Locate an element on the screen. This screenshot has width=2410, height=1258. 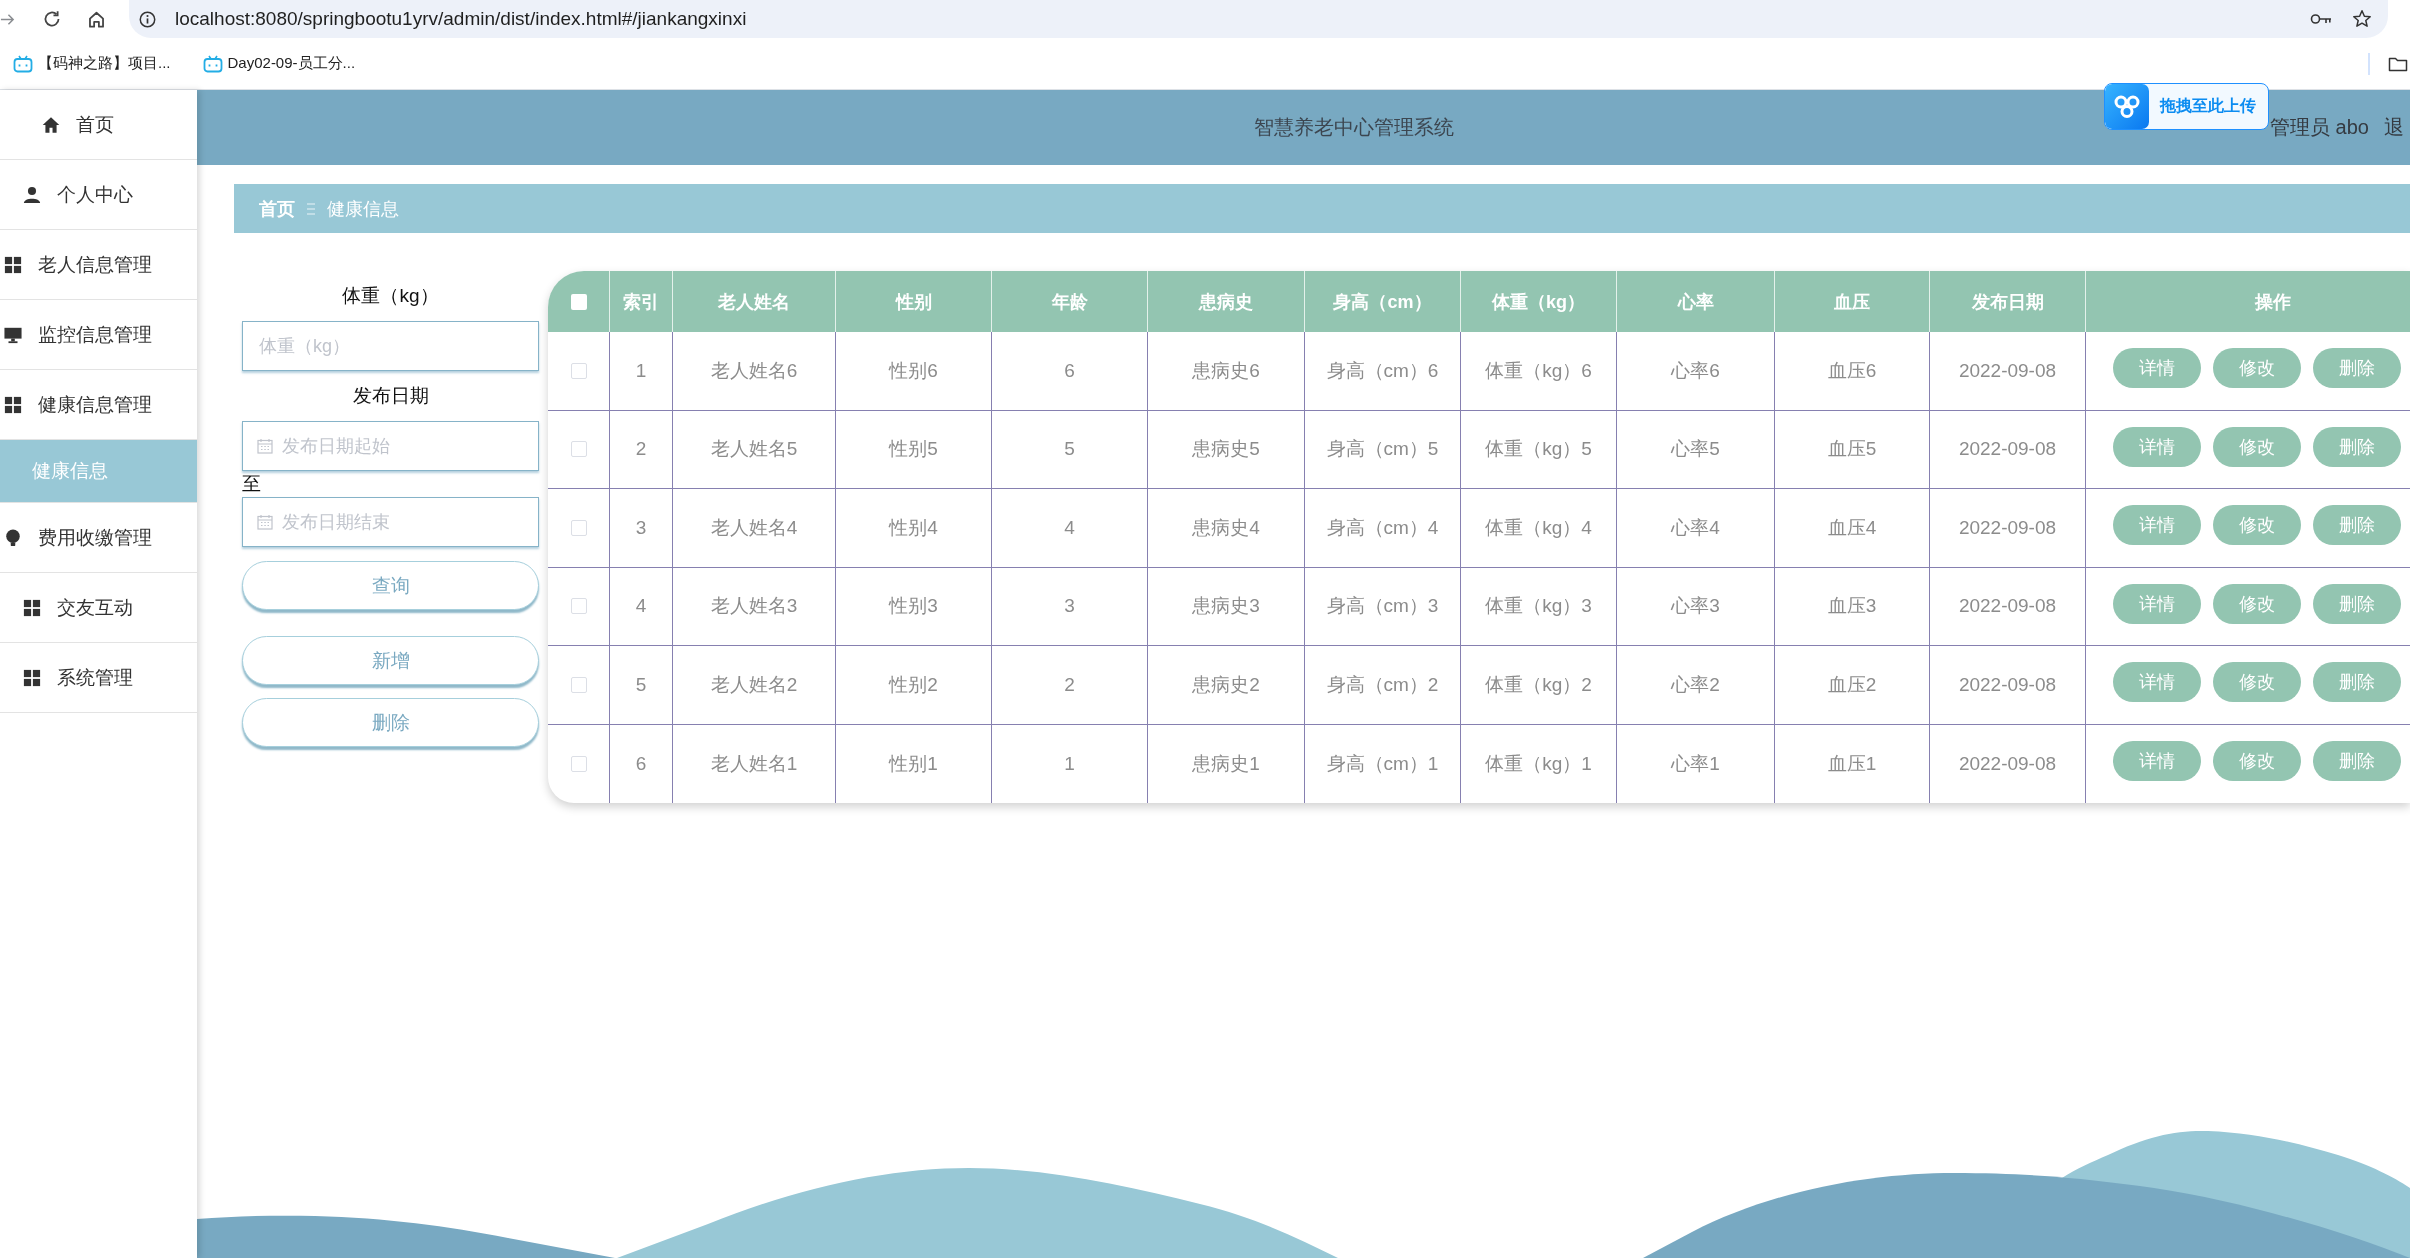
rings-icon is located at coordinates (2127, 106).